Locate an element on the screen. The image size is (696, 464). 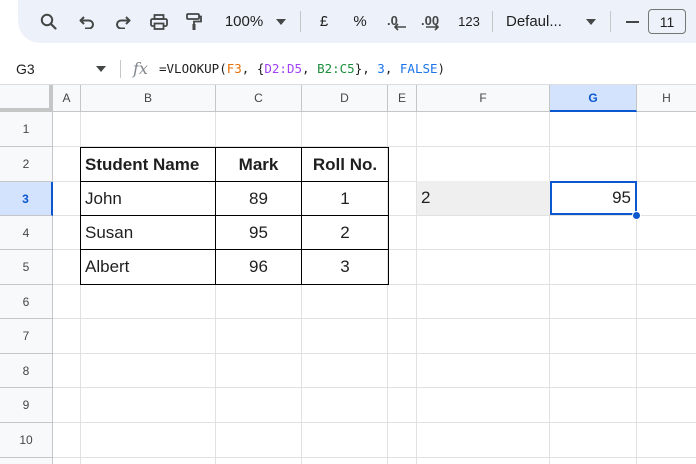
formula-token: }, is located at coordinates (366, 68).